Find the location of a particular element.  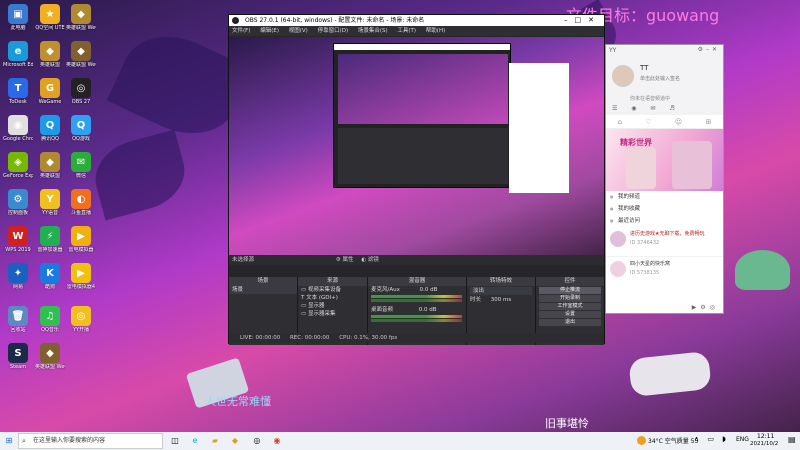

desktop-icon: Q 腾讯QQ is located at coordinates (50, 128).